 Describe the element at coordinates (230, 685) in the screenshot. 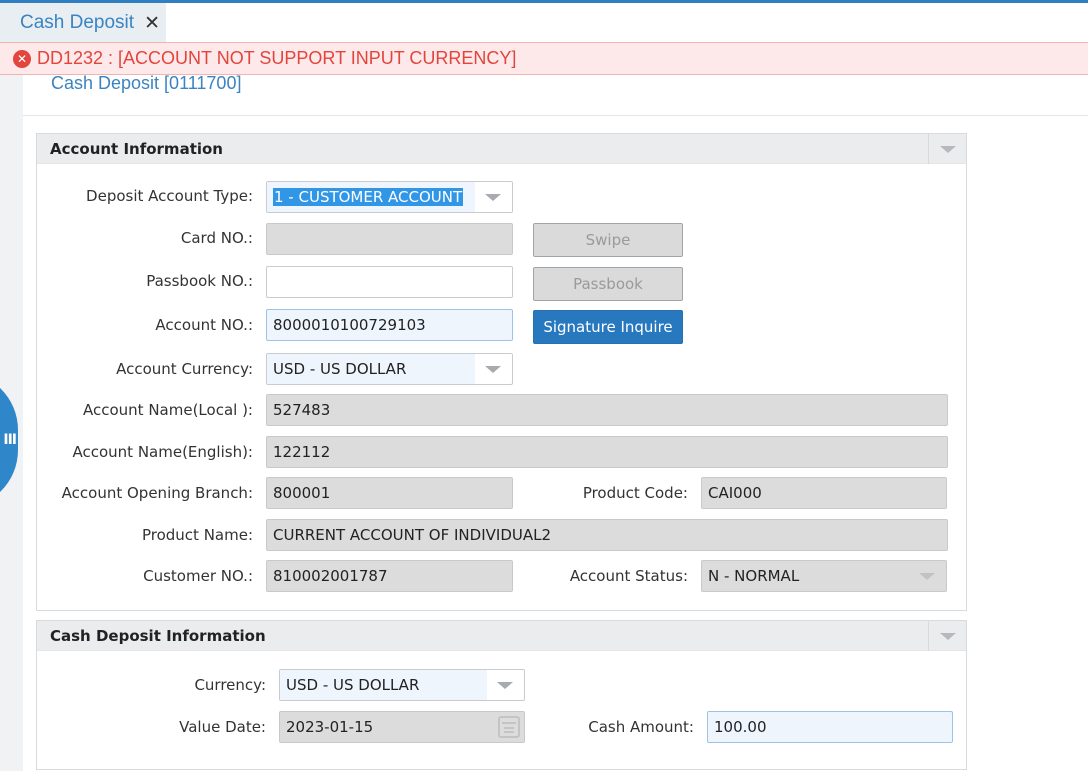

I see `currency-label: Currency:` at that location.